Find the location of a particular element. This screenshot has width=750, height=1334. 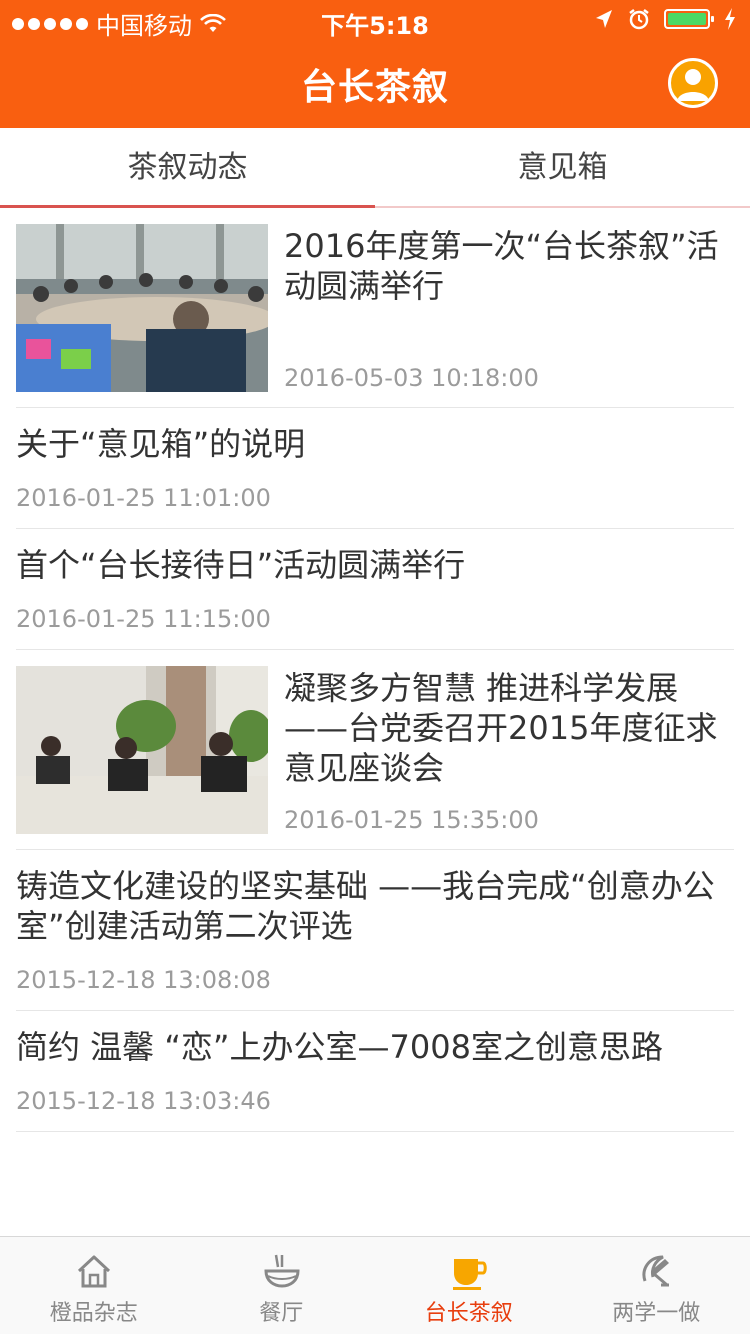

news-time: 2016-05-03 10:18:00 is located at coordinates (411, 378).